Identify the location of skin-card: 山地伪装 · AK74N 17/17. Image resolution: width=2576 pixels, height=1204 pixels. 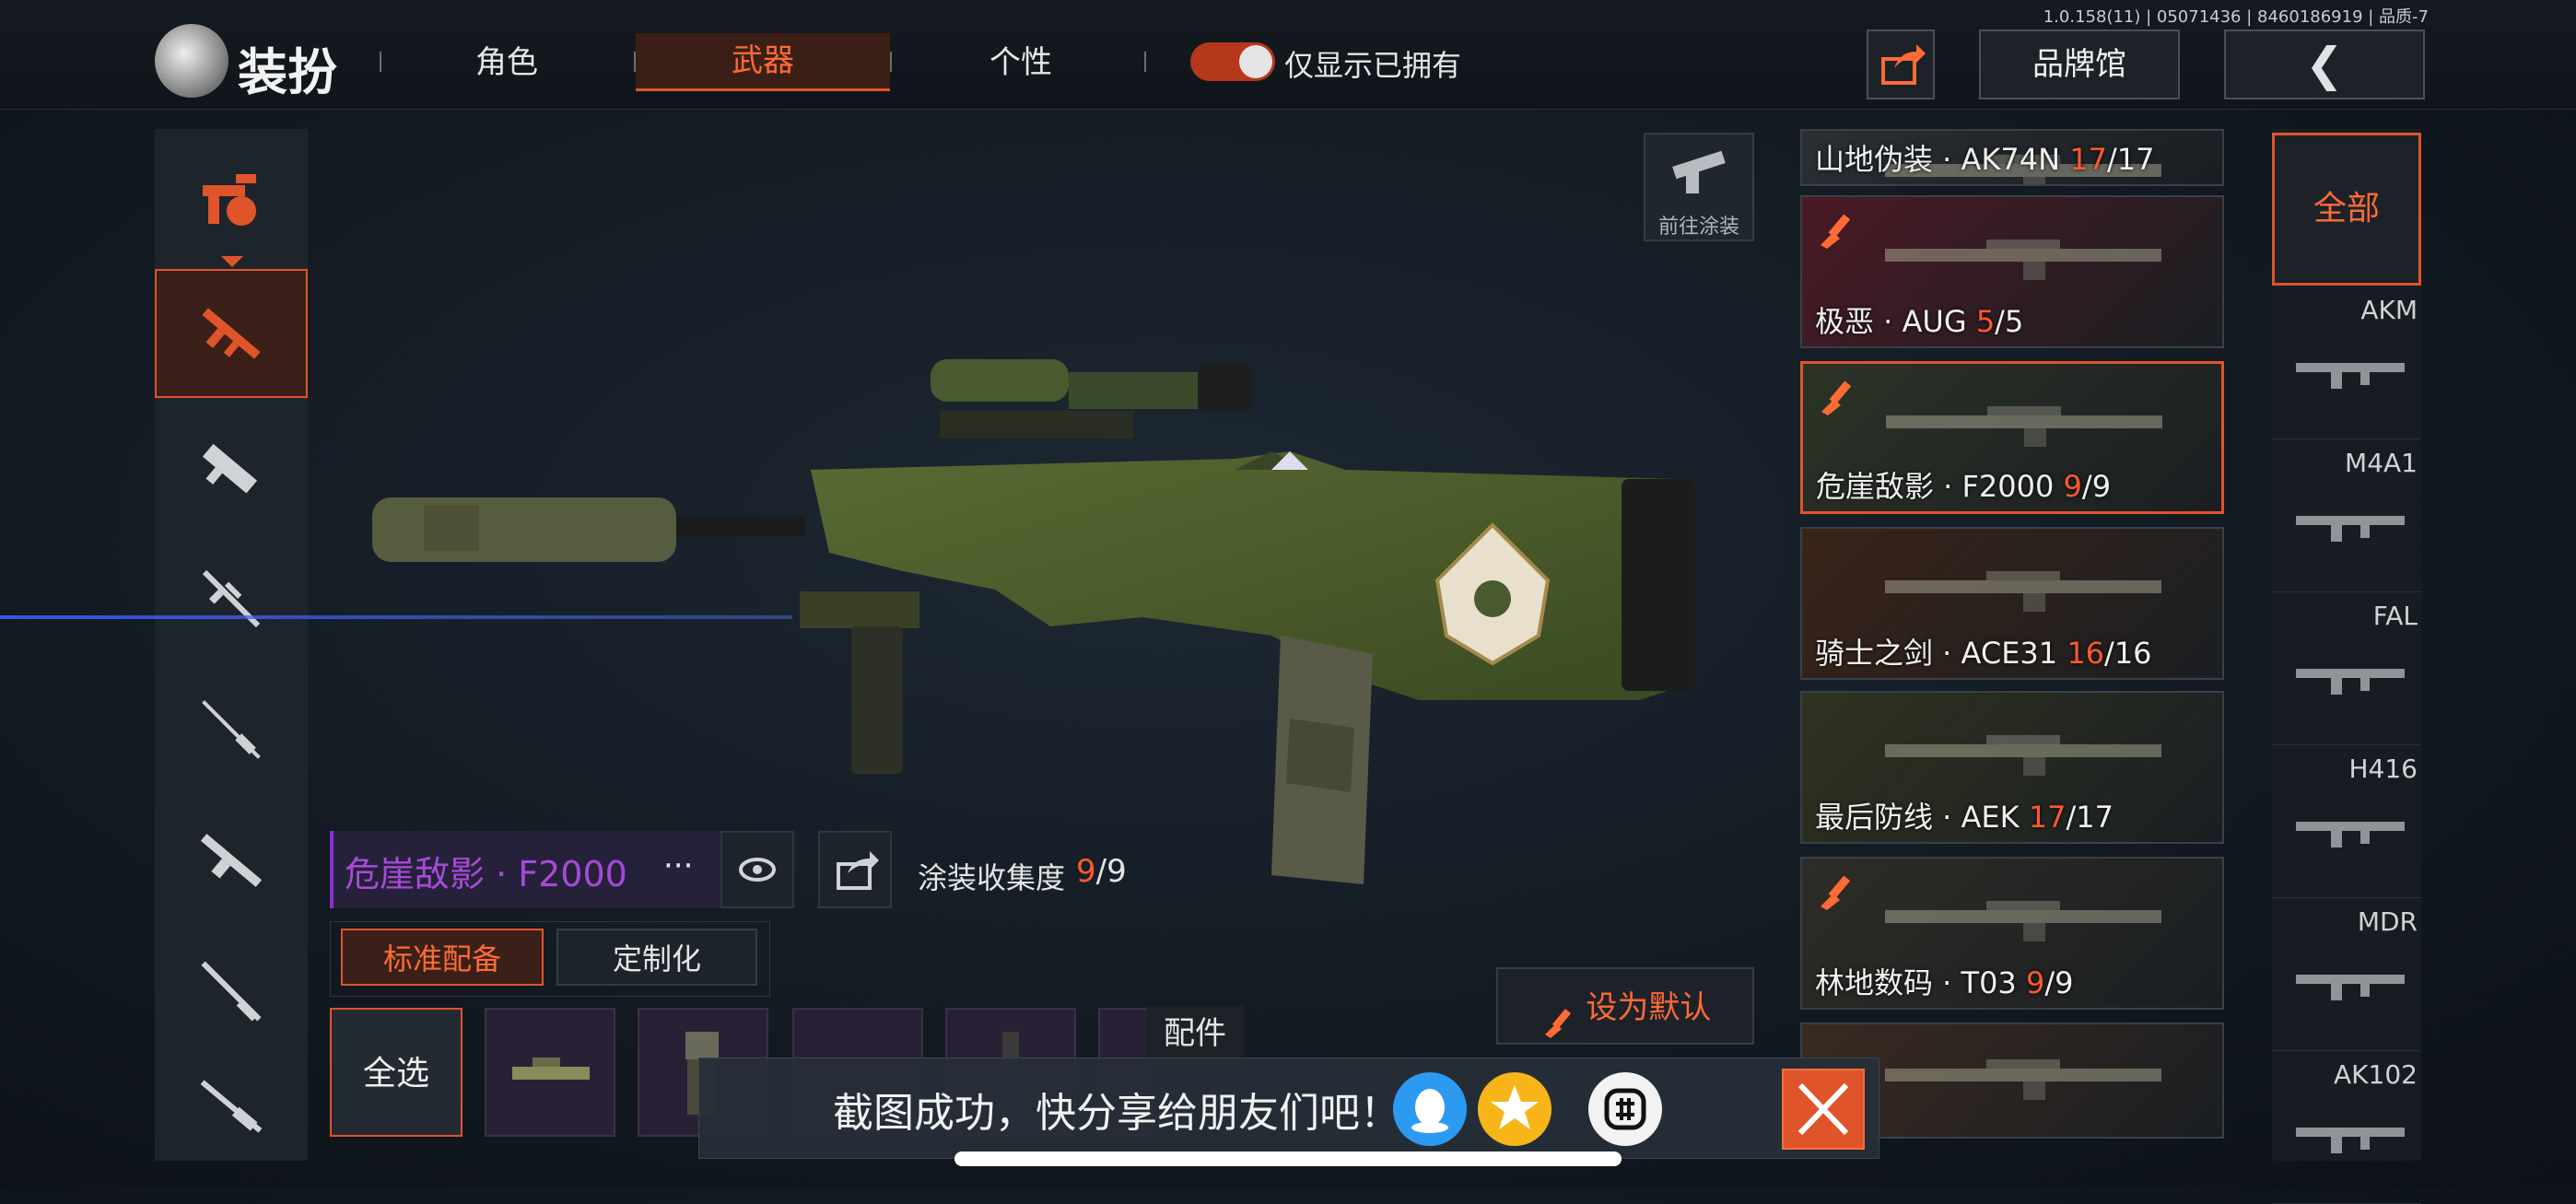
(2012, 157).